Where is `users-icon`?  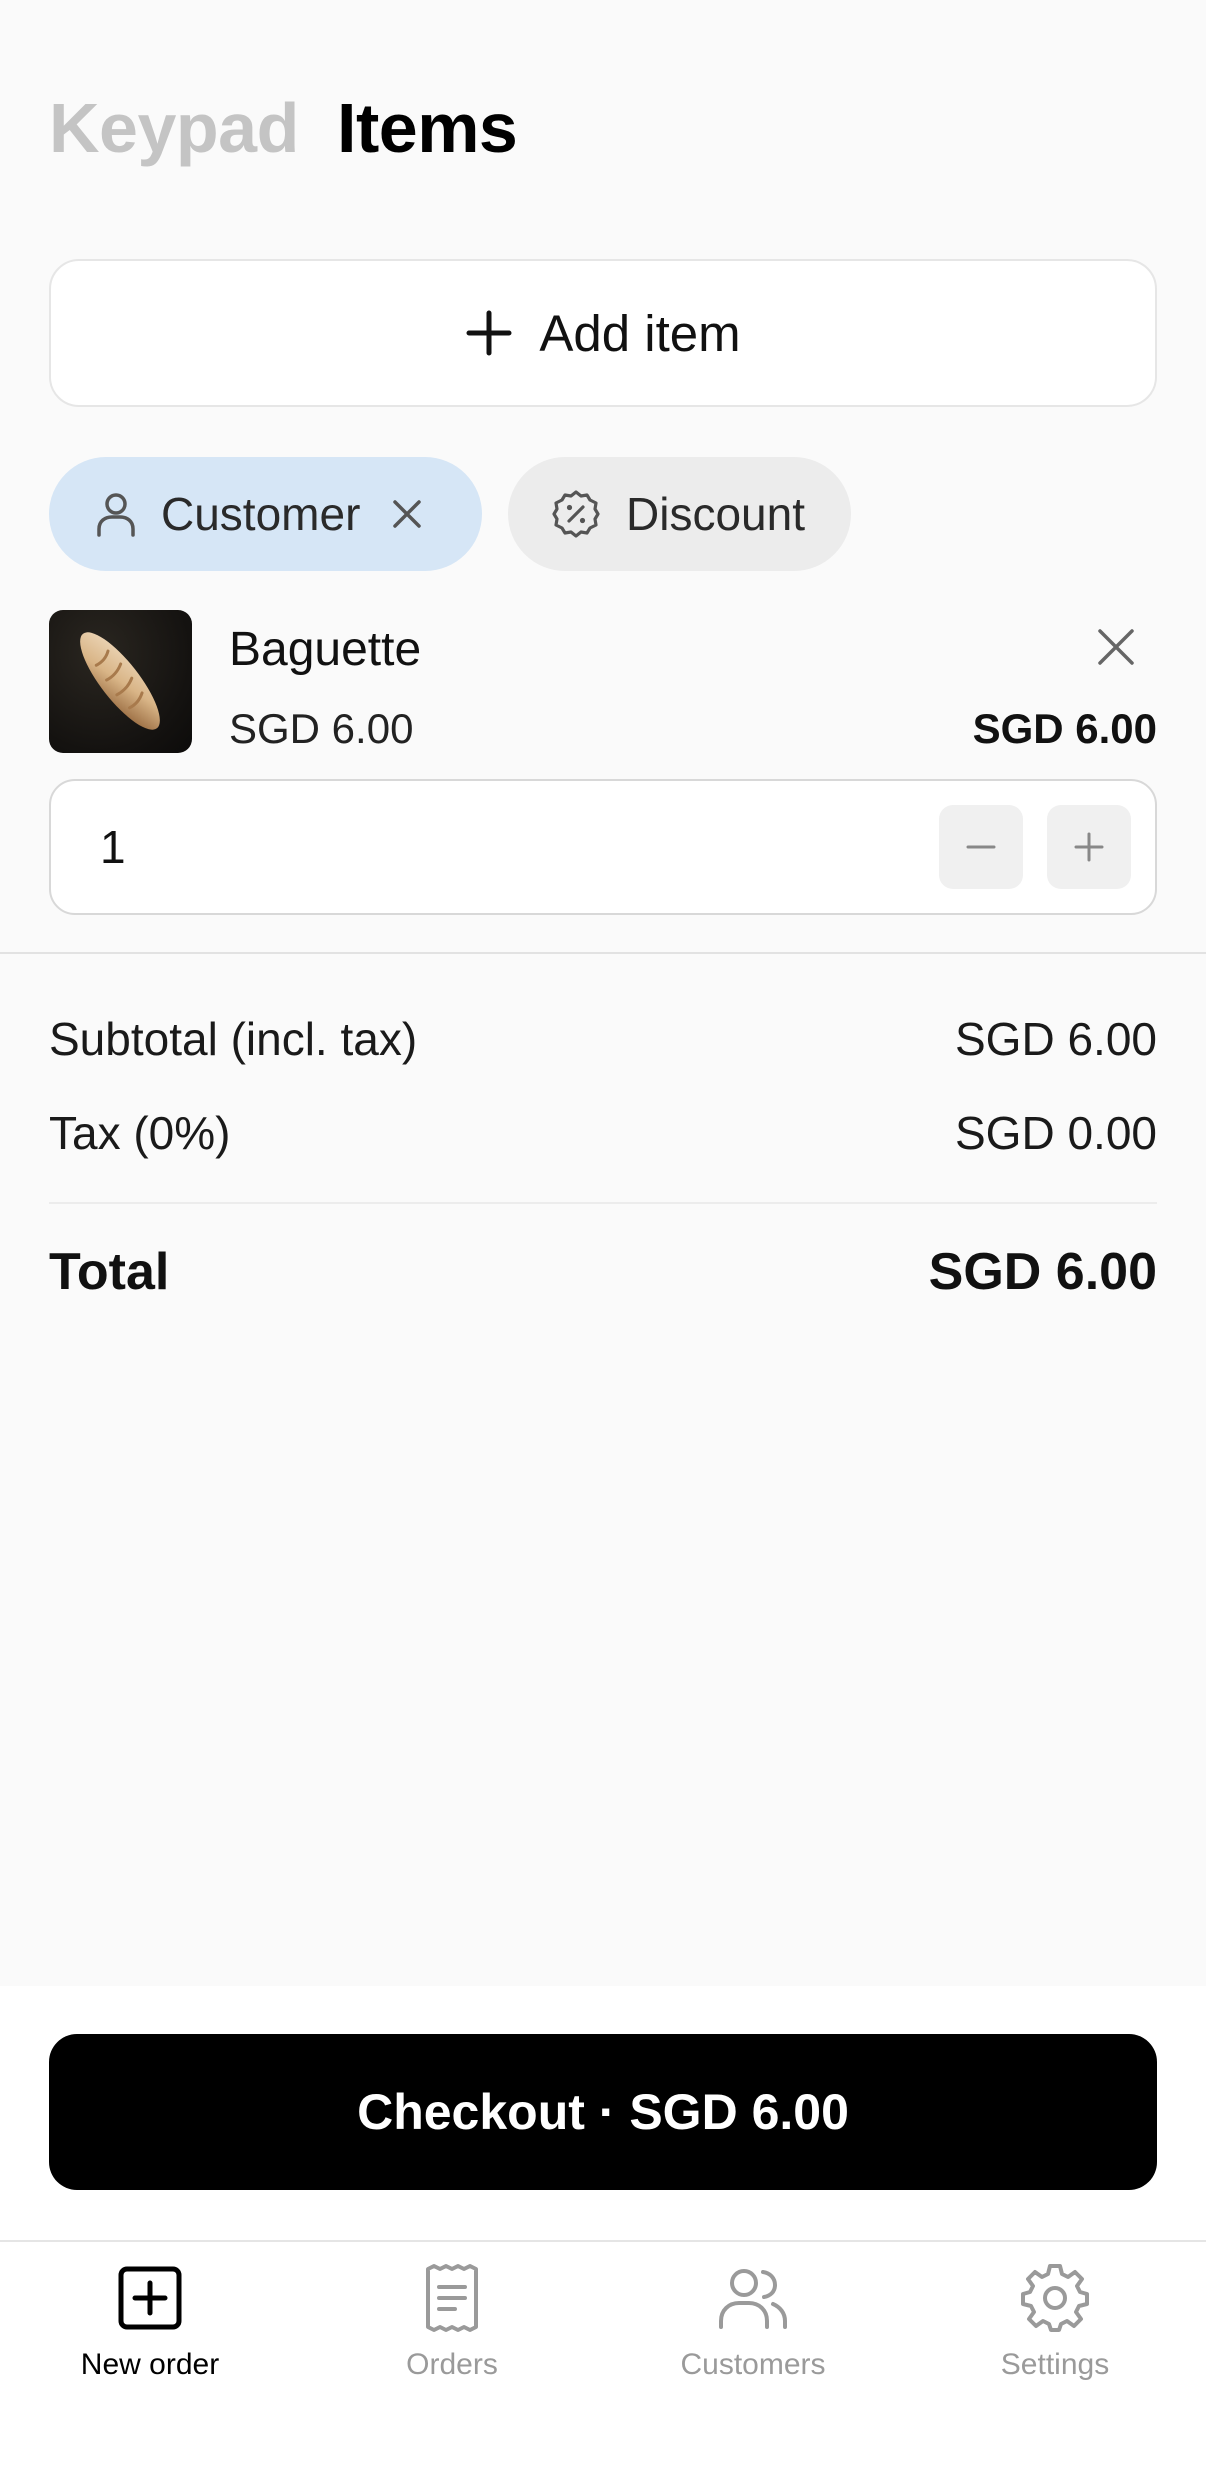
users-icon is located at coordinates (753, 2299).